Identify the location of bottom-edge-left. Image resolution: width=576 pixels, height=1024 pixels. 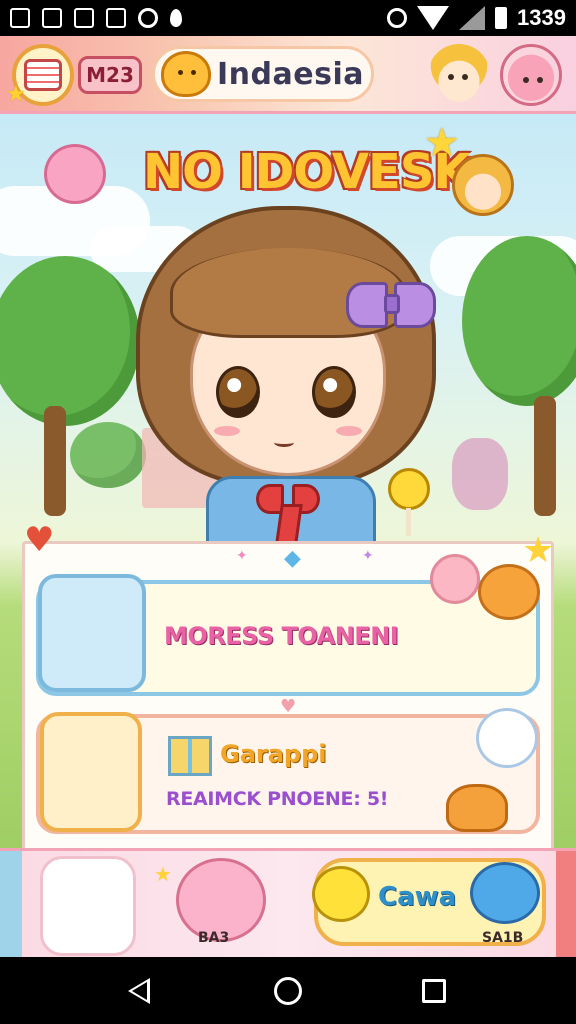
(11, 904).